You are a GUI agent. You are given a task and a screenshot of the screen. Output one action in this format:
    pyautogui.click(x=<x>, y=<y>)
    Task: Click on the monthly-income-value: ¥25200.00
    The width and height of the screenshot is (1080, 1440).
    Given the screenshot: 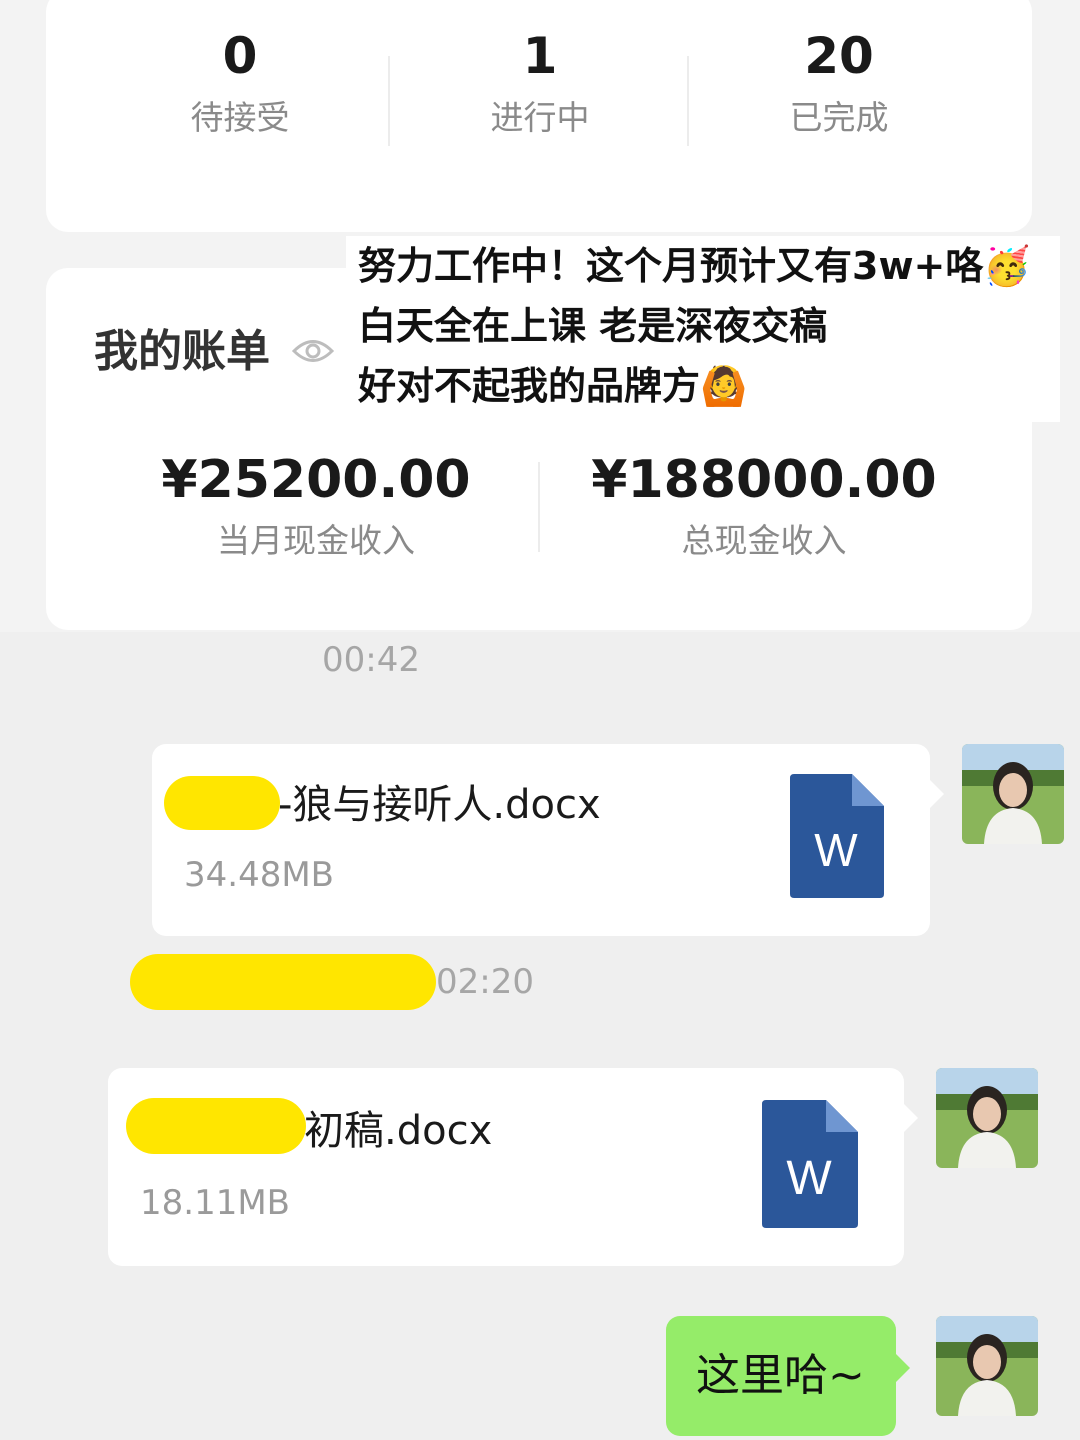 What is the action you would take?
    pyautogui.click(x=316, y=480)
    